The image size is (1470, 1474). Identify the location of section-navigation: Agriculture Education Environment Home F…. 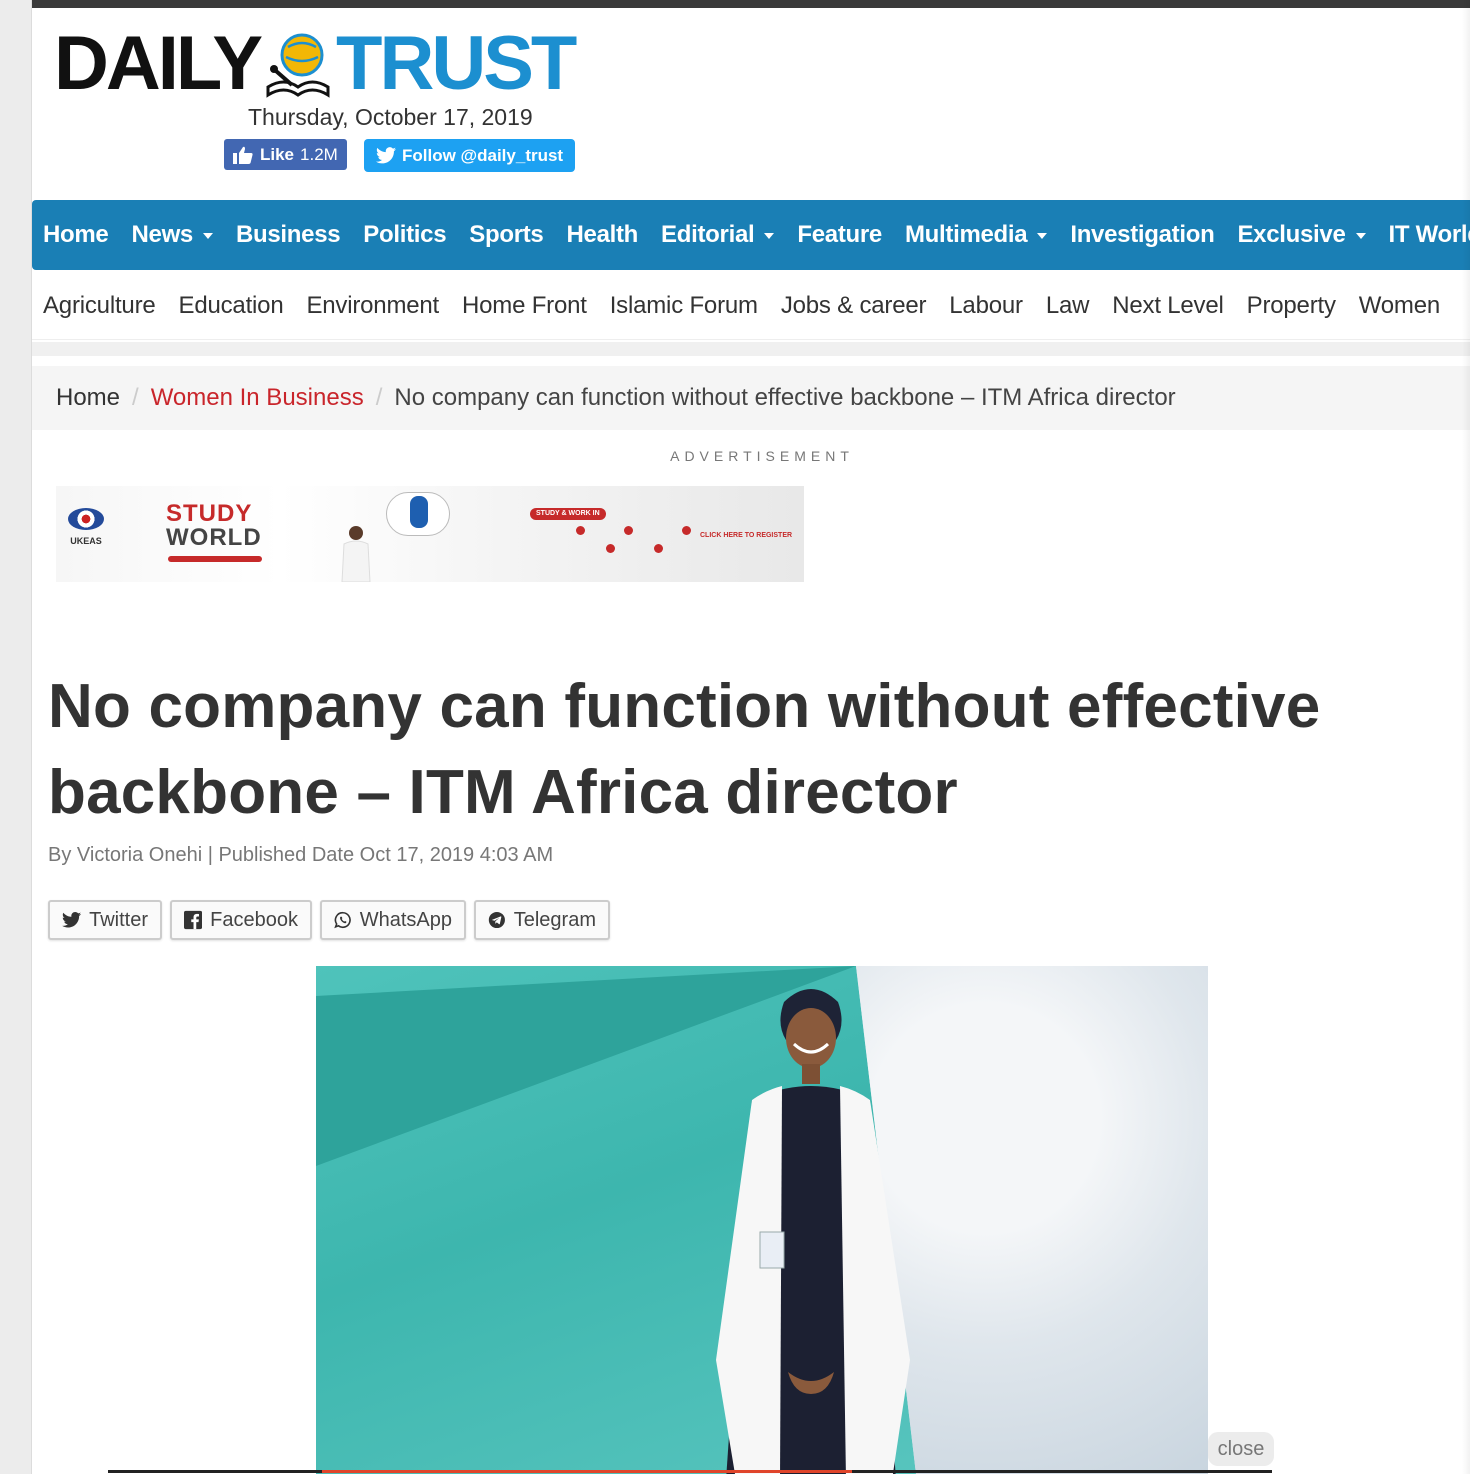
(751, 306).